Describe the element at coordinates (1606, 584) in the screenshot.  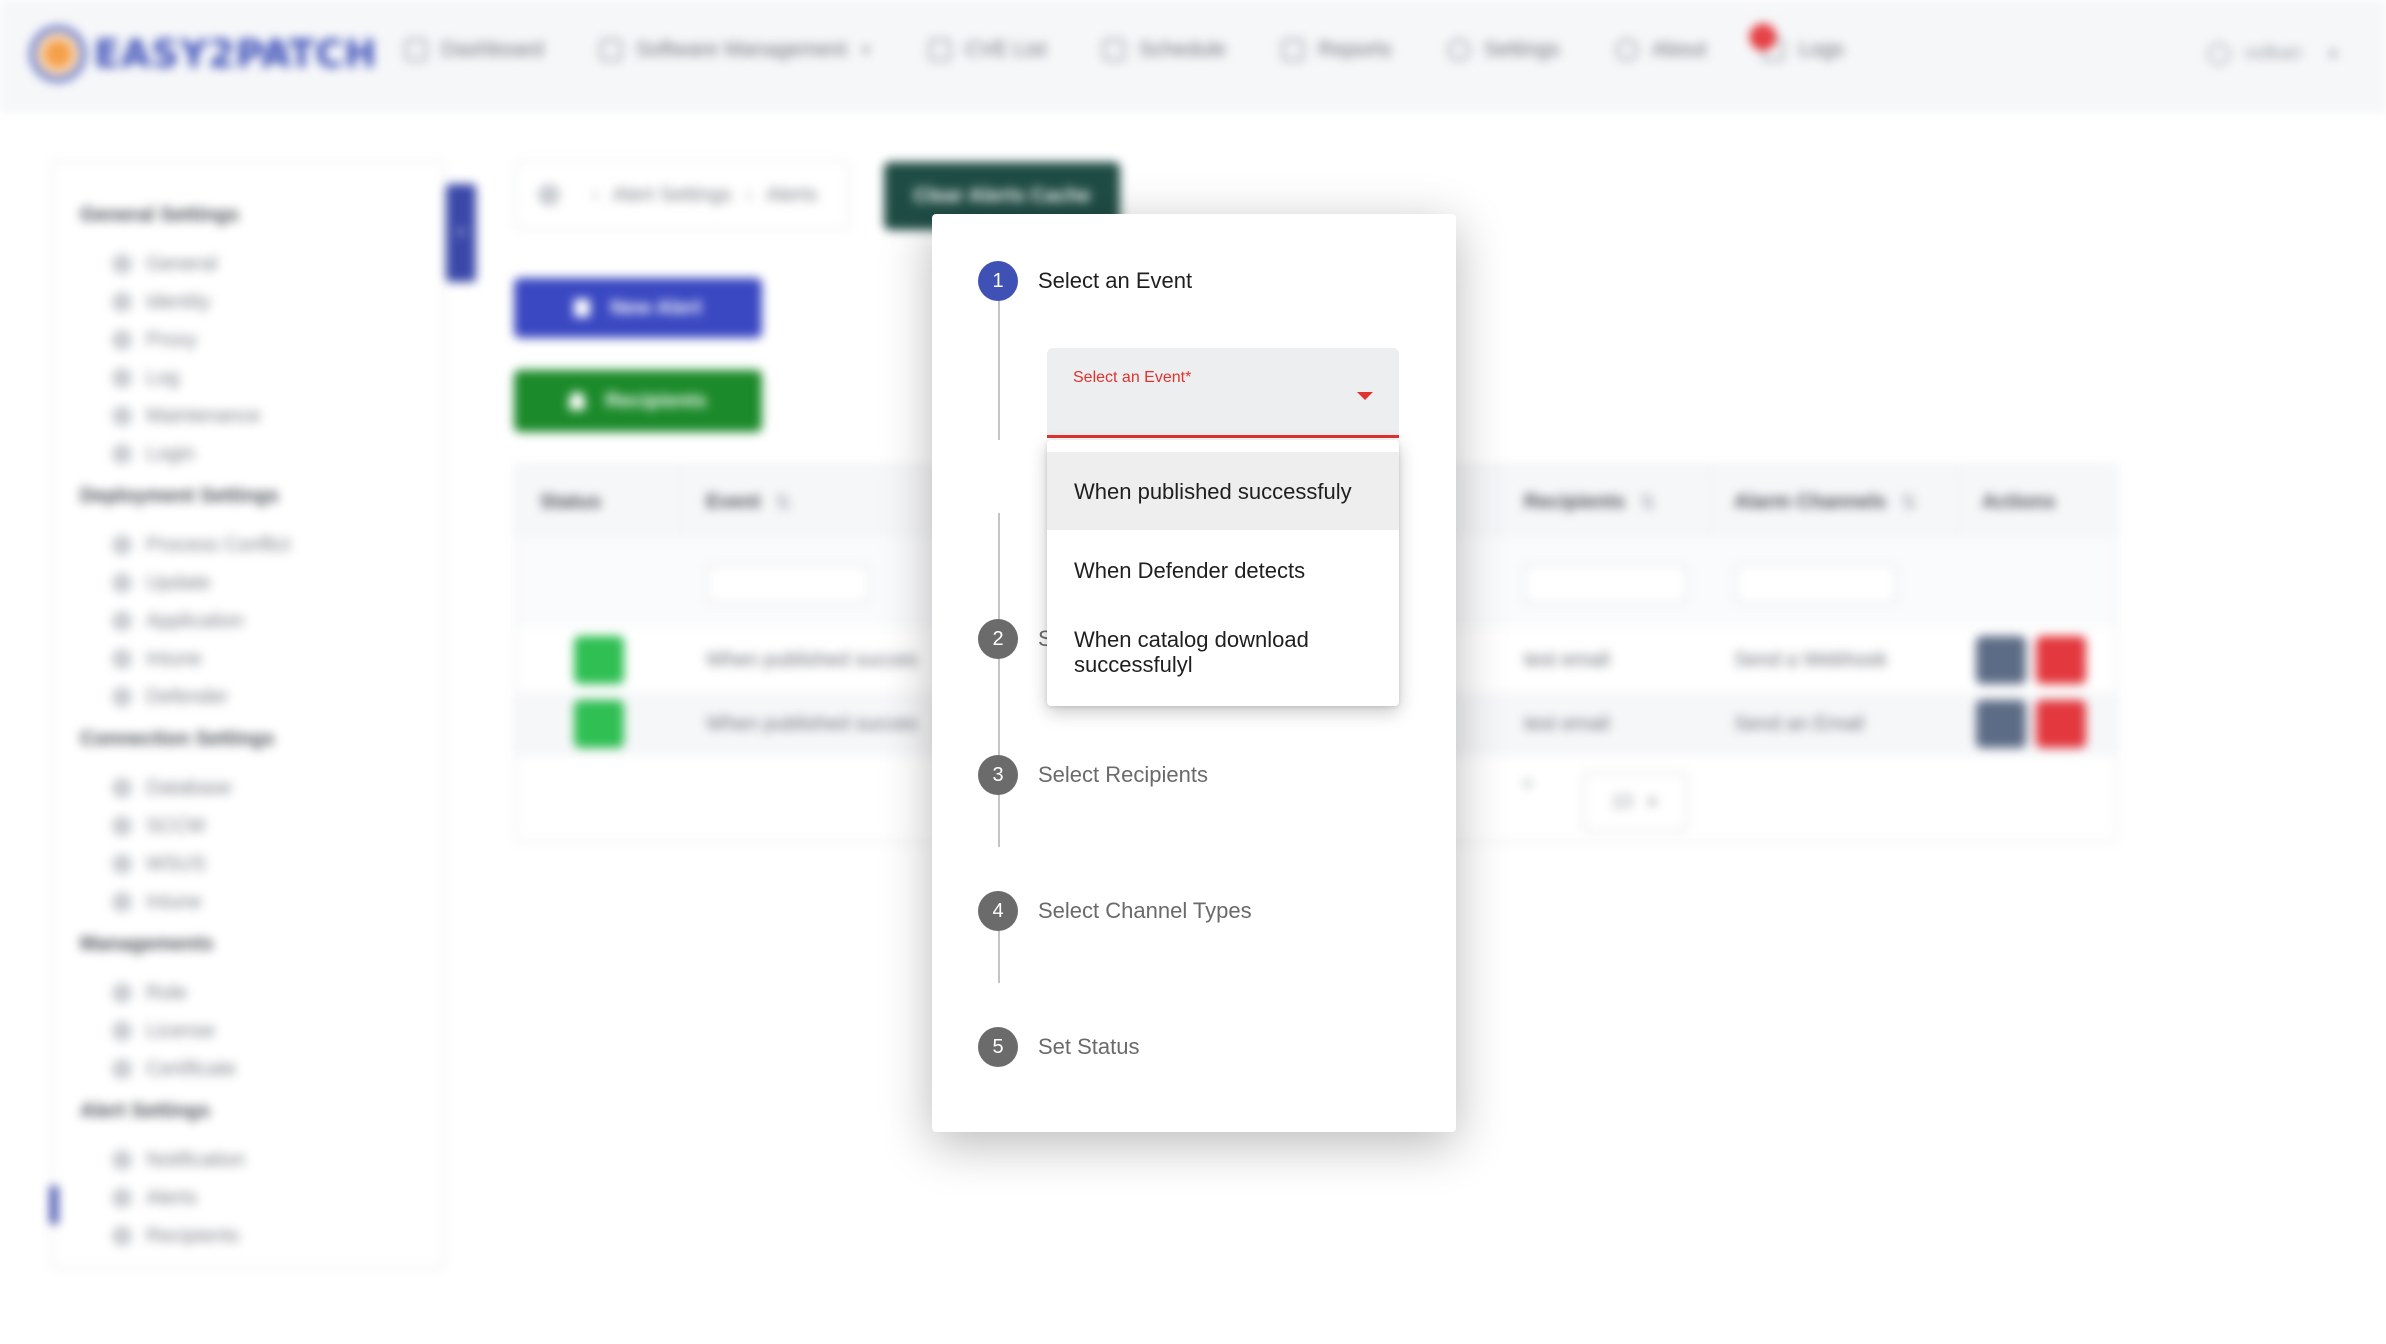
I see `recipients-filter-input` at that location.